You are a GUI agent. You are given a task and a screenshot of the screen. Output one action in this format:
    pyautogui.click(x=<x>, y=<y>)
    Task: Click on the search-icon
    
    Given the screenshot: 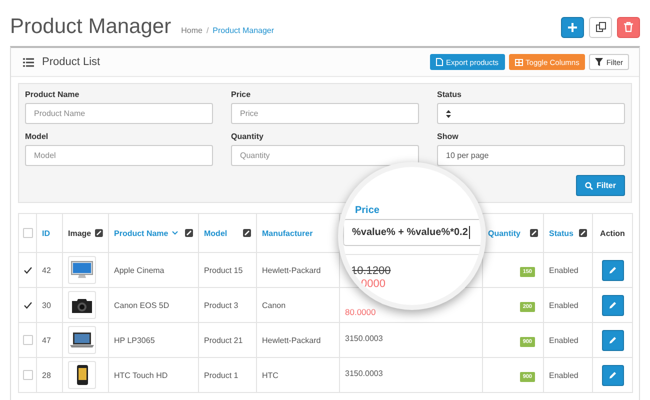 What is the action you would take?
    pyautogui.click(x=589, y=186)
    